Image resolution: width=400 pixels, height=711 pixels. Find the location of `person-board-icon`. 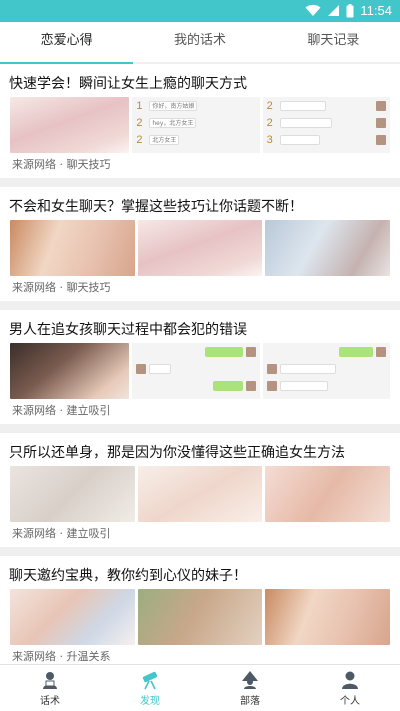

person-board-icon is located at coordinates (50, 680).